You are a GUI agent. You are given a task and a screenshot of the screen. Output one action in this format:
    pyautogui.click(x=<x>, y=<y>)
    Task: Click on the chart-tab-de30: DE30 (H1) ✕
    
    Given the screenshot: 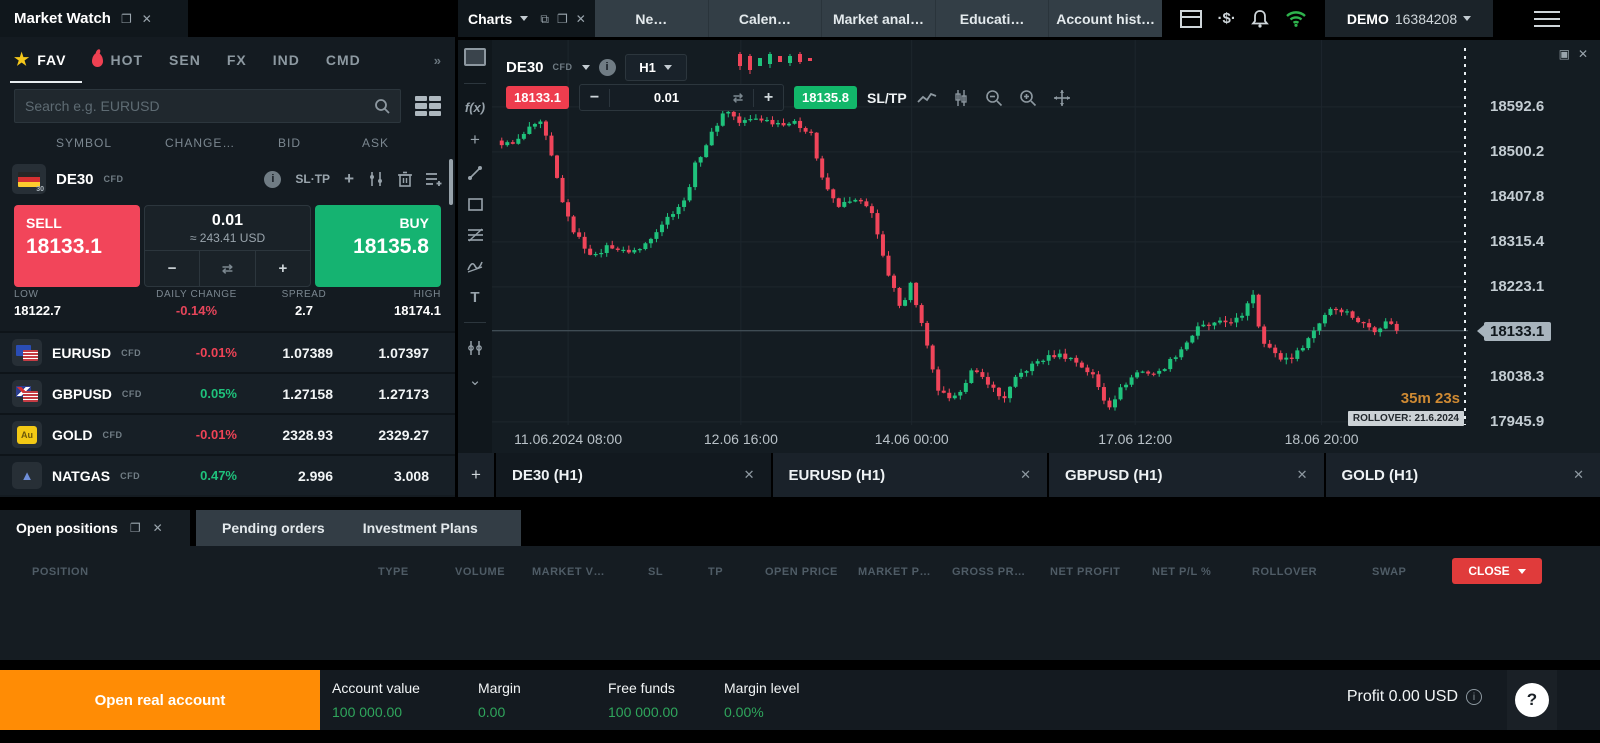 What is the action you would take?
    pyautogui.click(x=634, y=475)
    